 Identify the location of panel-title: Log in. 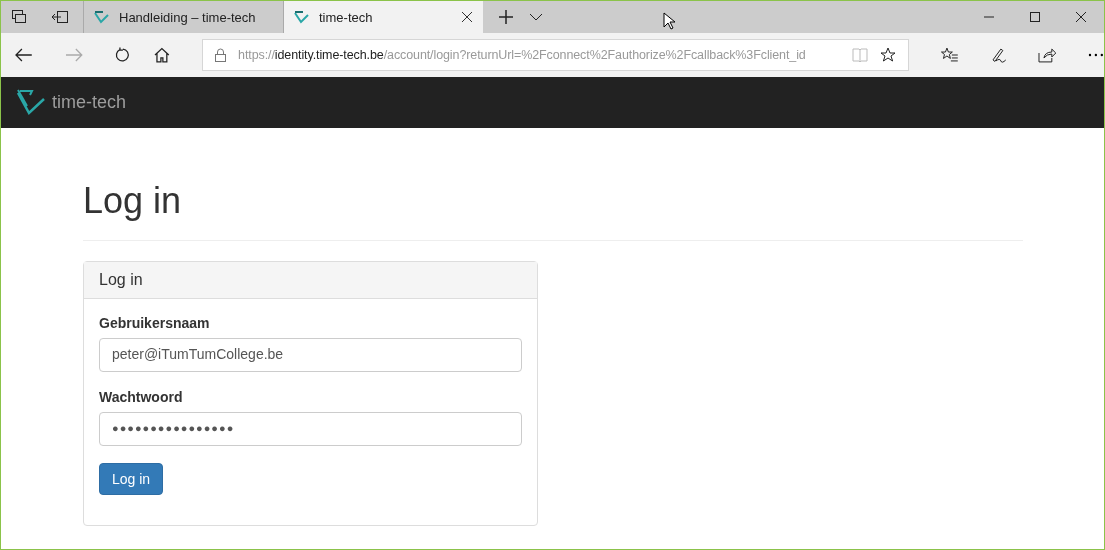
(121, 279).